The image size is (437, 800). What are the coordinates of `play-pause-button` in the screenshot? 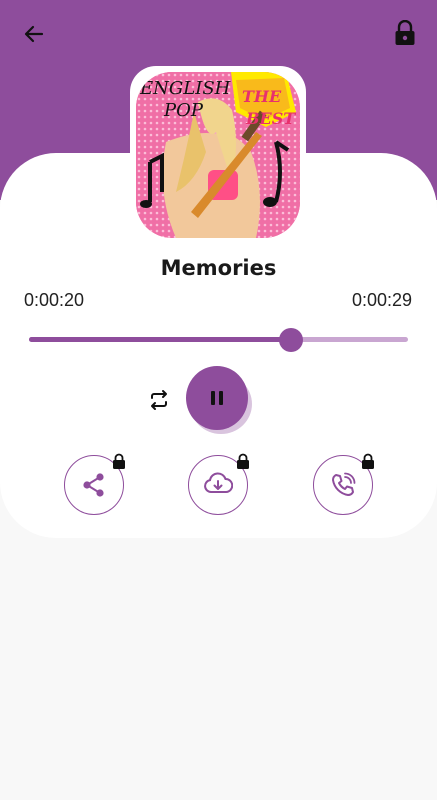 It's located at (219, 400).